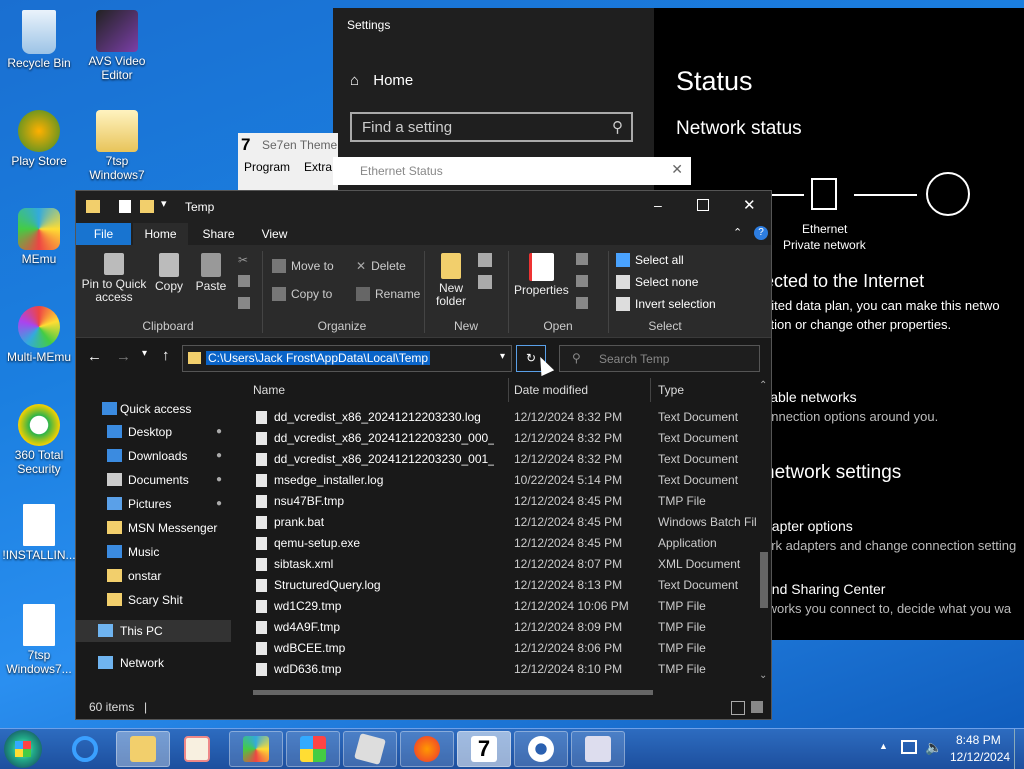 This screenshot has width=1024, height=769. I want to click on clock-time: 8:48 PM, so click(978, 740).